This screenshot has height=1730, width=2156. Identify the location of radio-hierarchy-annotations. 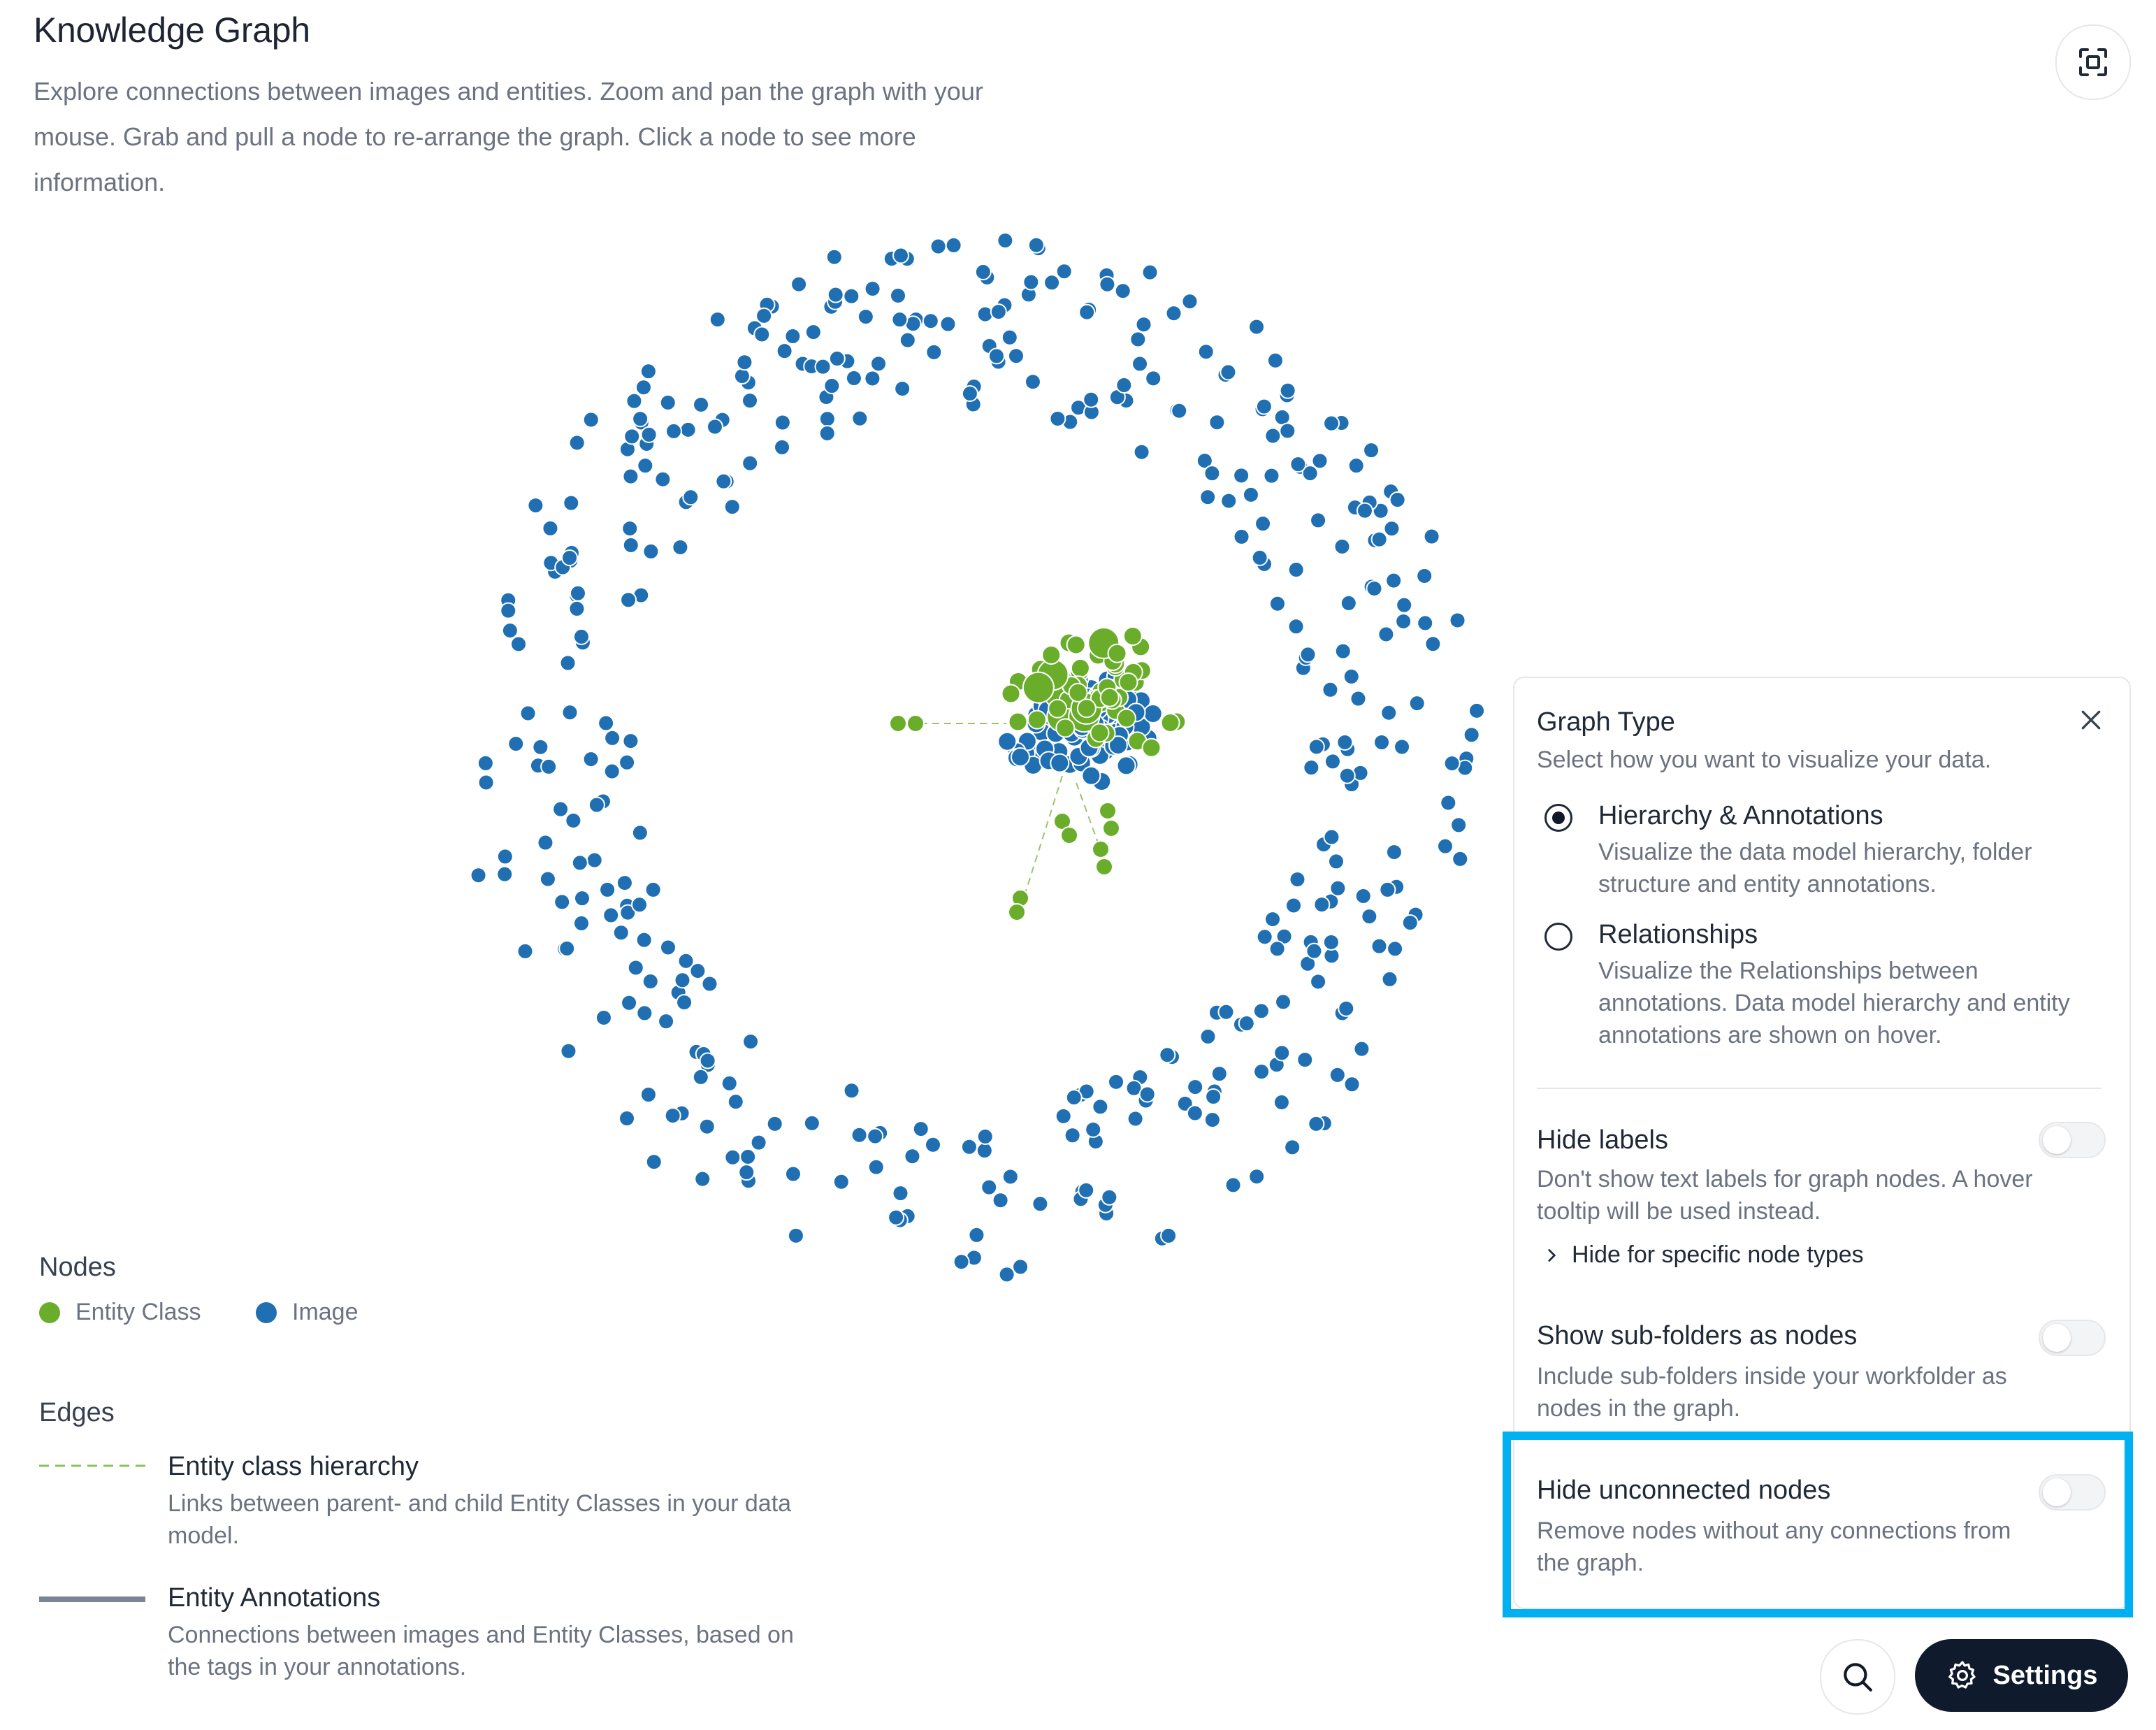
(1558, 818).